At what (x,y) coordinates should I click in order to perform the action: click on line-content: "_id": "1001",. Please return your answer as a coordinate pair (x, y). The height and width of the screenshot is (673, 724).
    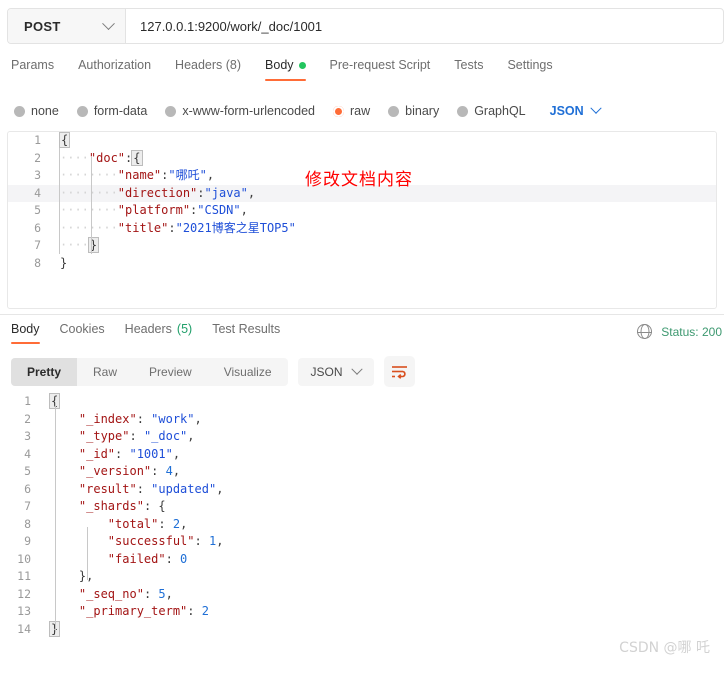
    Looking at the image, I should click on (129, 453).